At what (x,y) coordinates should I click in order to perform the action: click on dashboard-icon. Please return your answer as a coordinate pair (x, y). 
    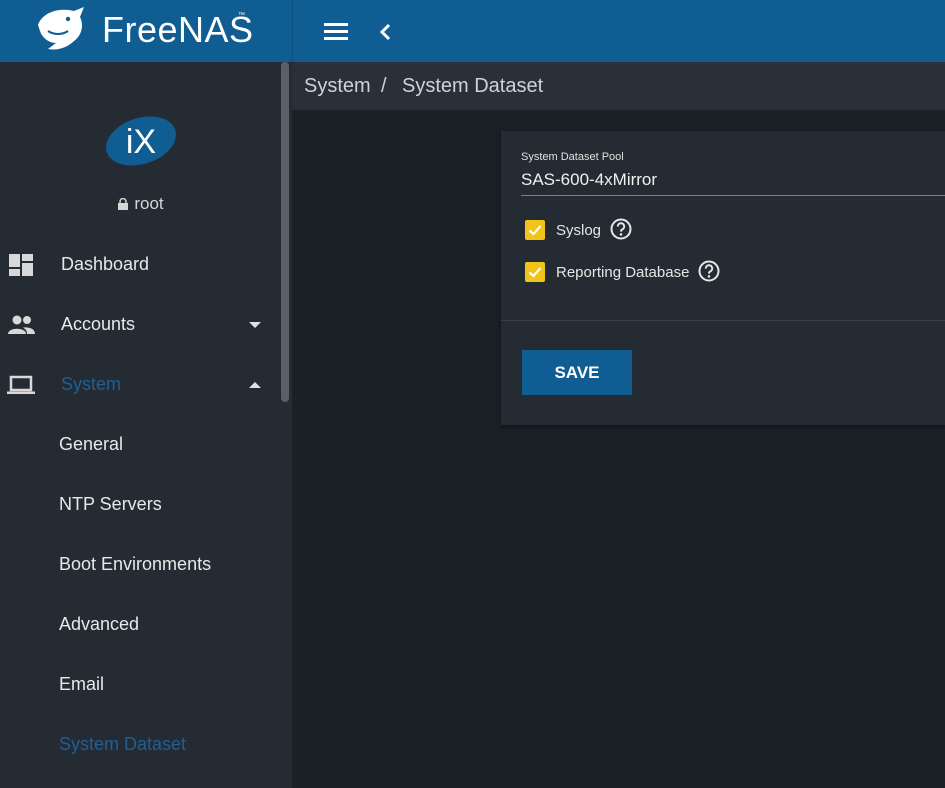
    Looking at the image, I should click on (21, 265).